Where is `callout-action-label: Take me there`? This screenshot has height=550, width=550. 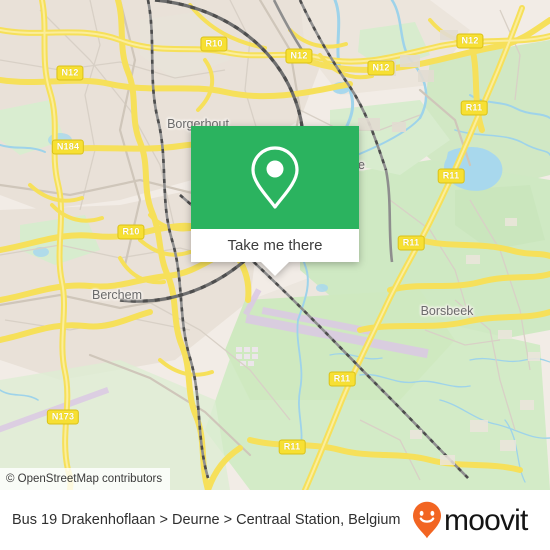
callout-action-label: Take me there is located at coordinates (275, 245).